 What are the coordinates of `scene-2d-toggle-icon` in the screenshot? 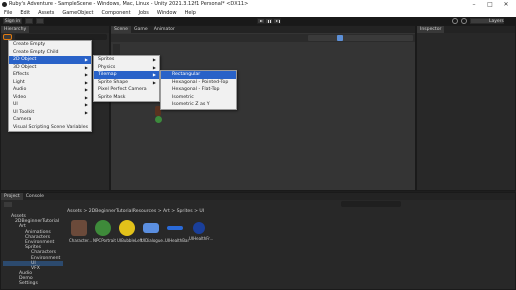 It's located at (340, 38).